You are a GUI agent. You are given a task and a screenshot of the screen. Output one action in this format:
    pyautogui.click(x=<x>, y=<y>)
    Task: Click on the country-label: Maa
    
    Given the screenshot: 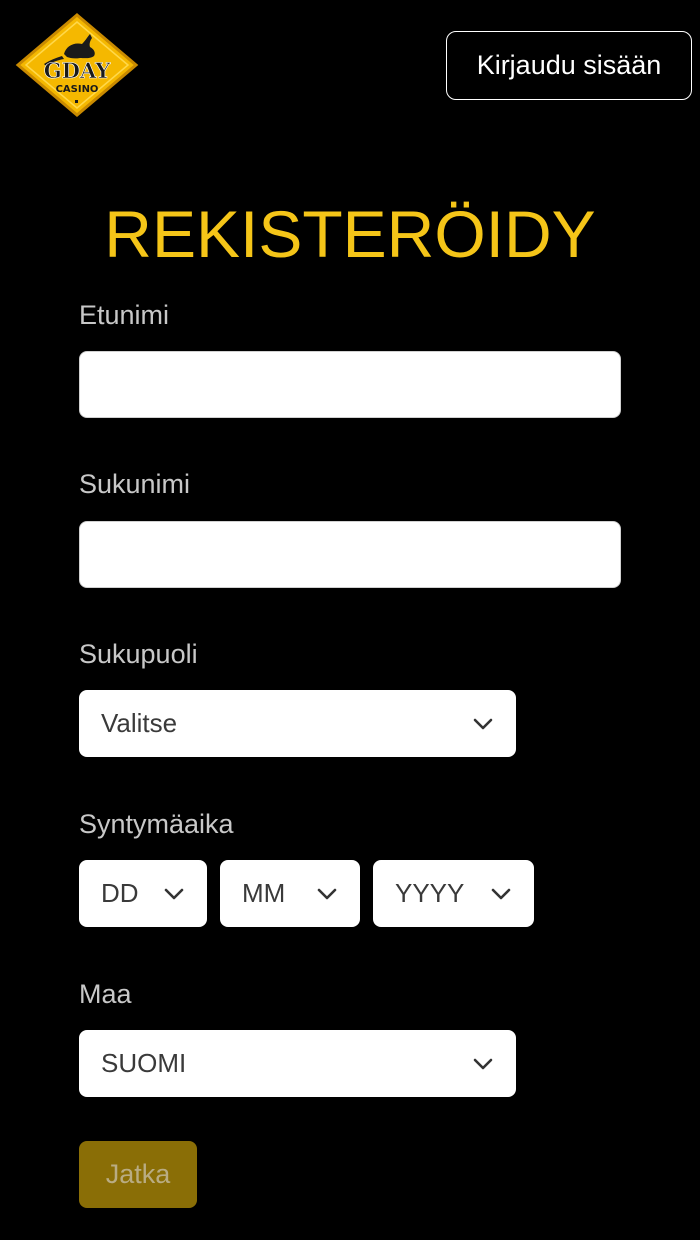 What is the action you would take?
    pyautogui.click(x=105, y=994)
    